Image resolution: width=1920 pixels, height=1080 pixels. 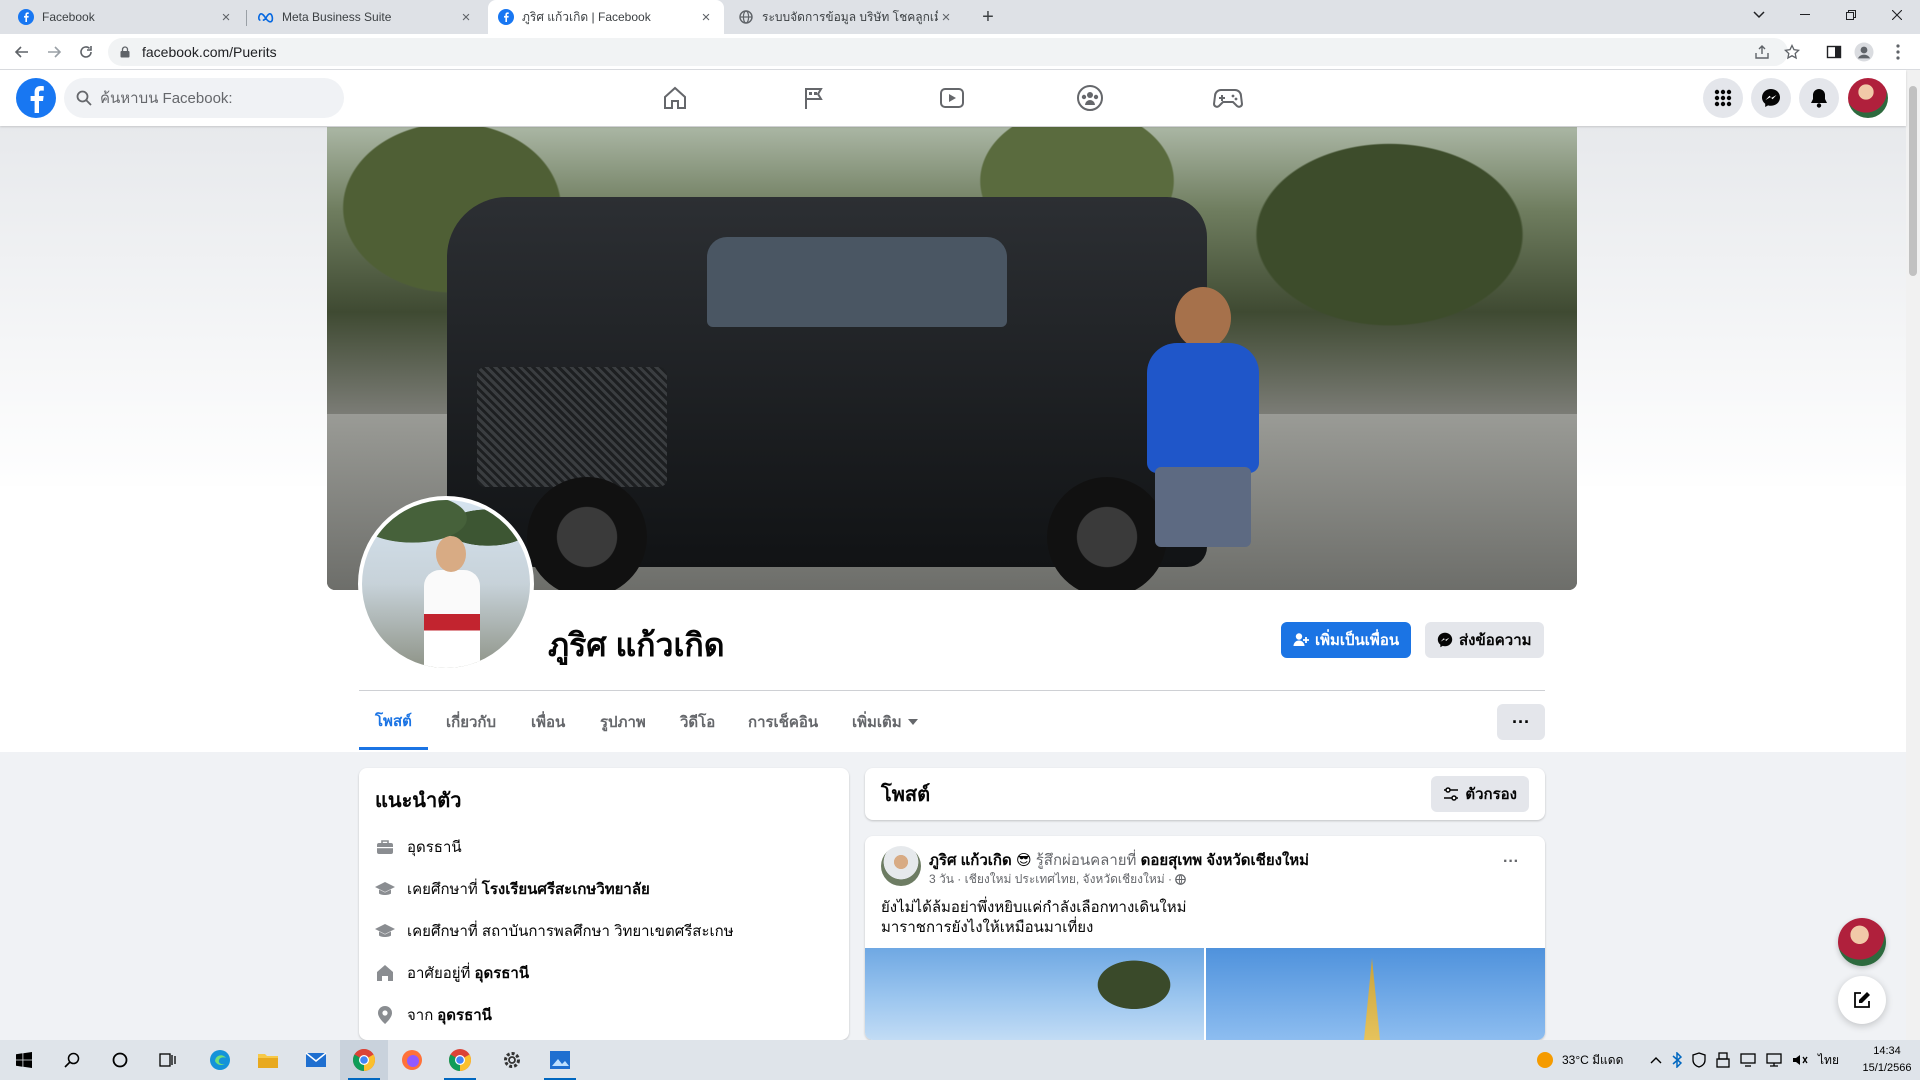 What do you see at coordinates (460, 1060) in the screenshot?
I see `chrome-profile-taskbar-icon` at bounding box center [460, 1060].